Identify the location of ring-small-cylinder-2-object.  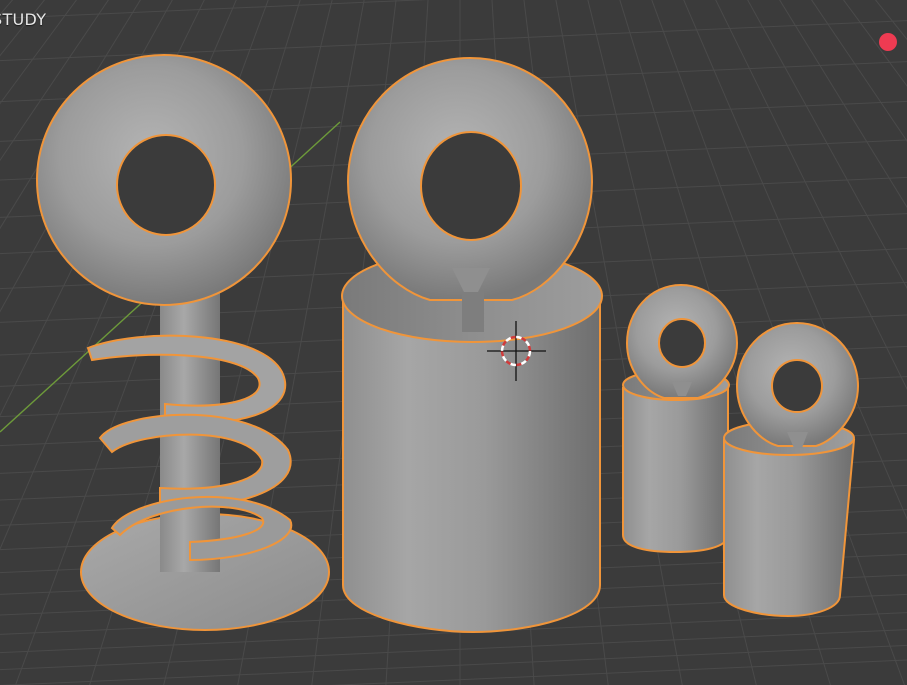
(791, 469).